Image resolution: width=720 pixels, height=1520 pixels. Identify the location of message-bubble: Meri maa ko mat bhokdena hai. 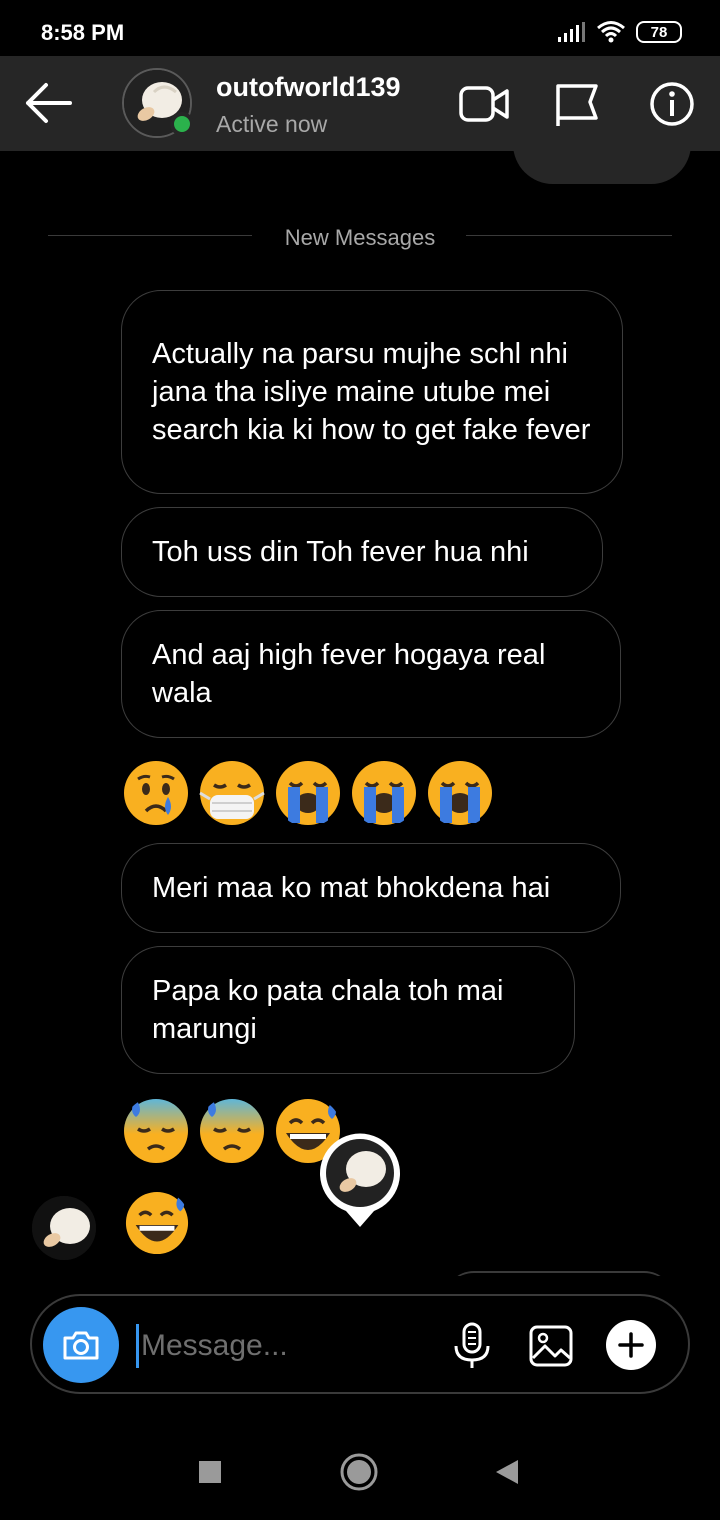
(371, 888).